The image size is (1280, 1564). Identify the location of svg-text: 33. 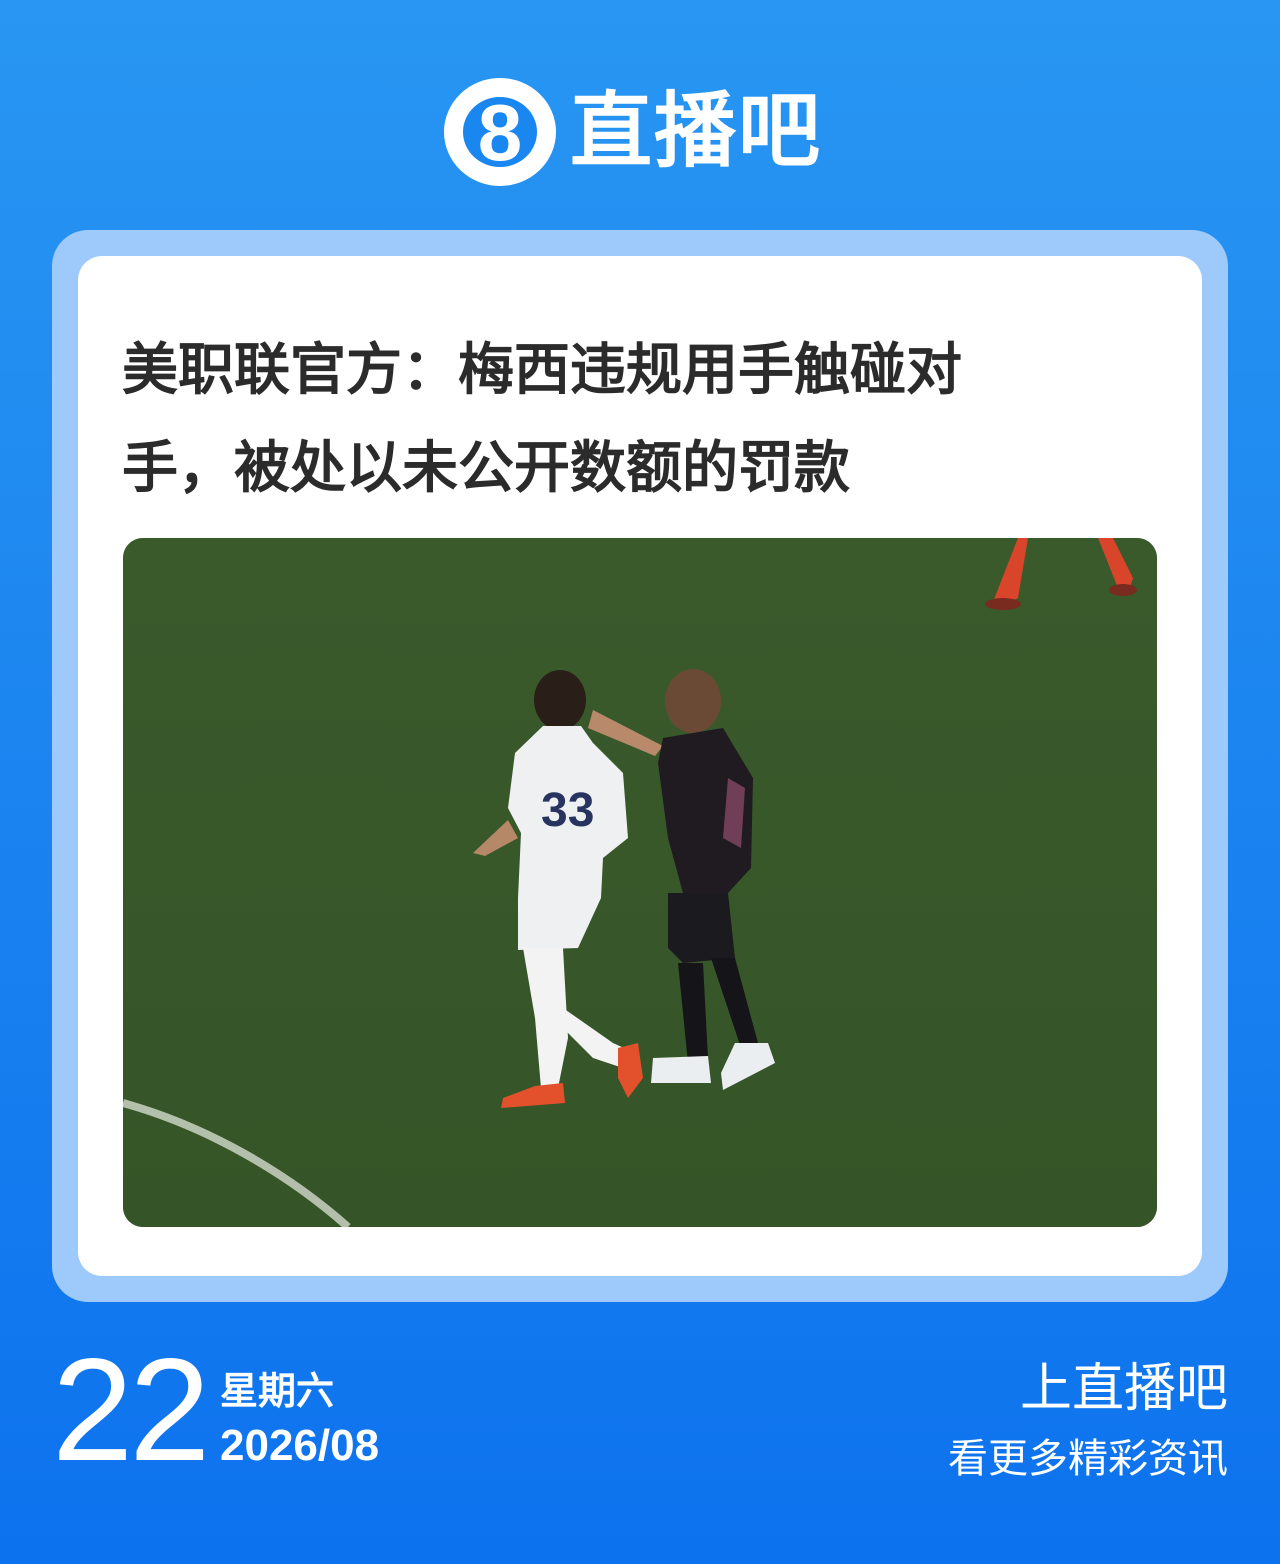
(567, 810).